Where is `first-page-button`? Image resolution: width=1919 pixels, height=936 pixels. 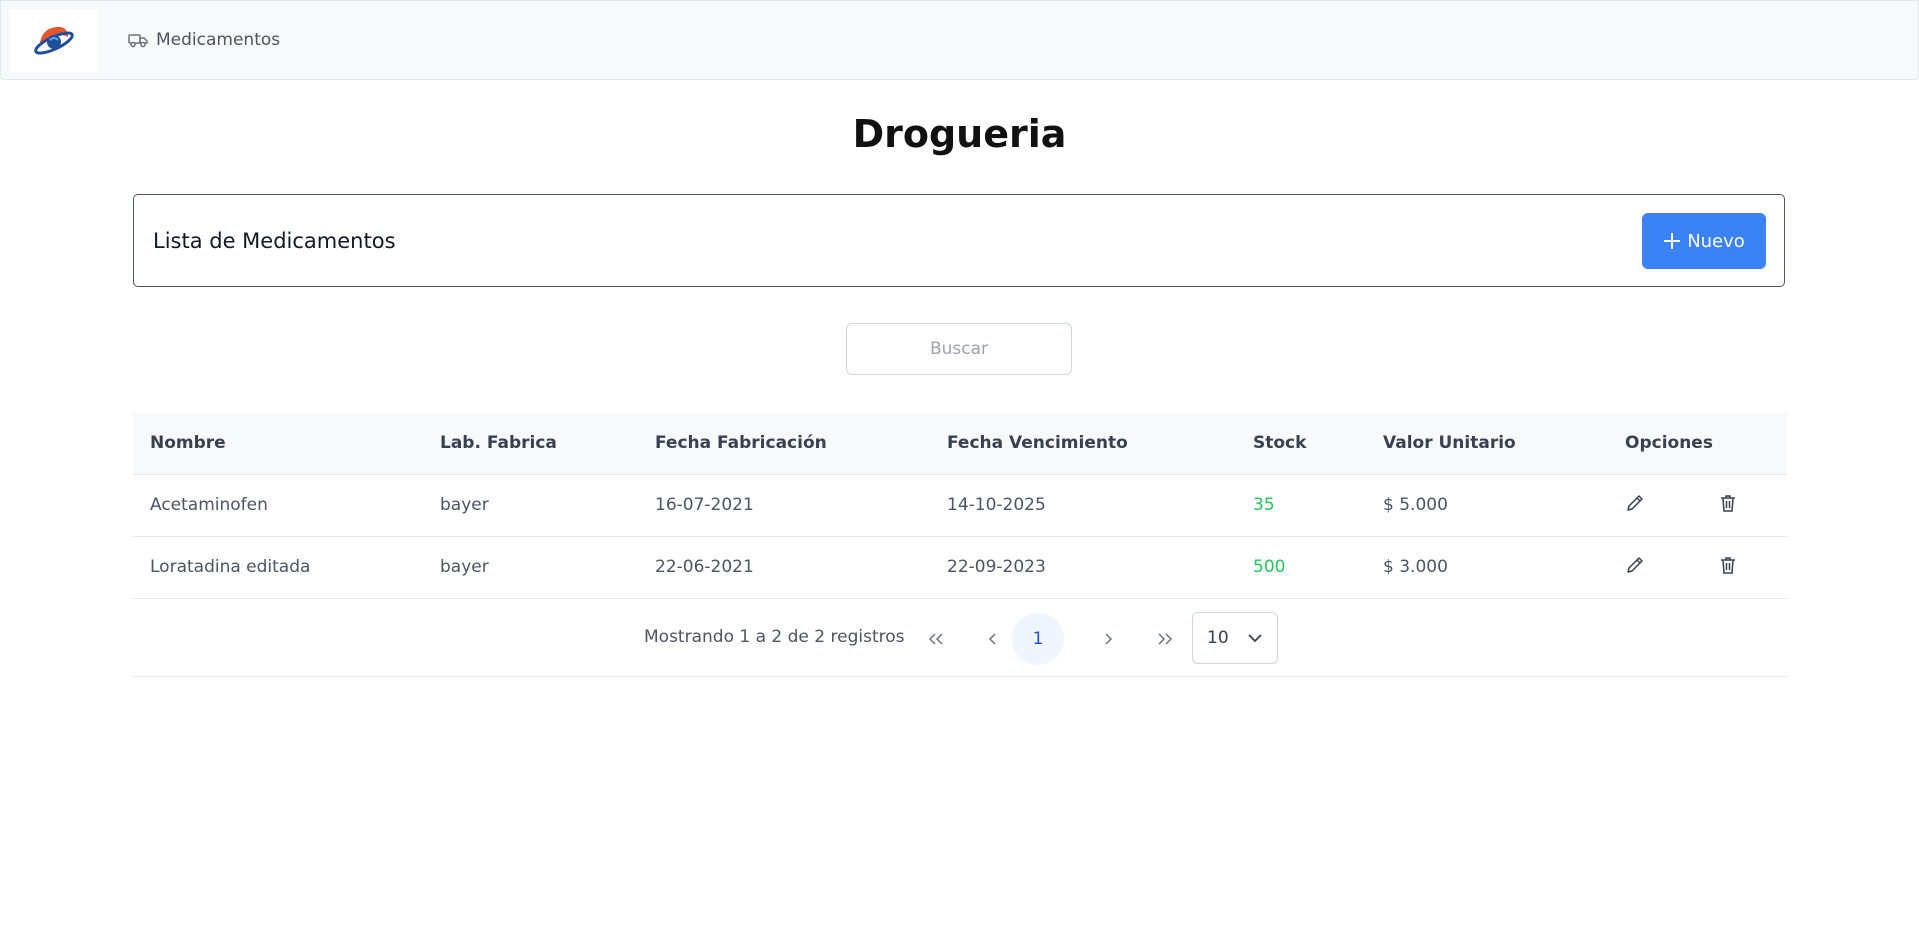 first-page-button is located at coordinates (936, 639).